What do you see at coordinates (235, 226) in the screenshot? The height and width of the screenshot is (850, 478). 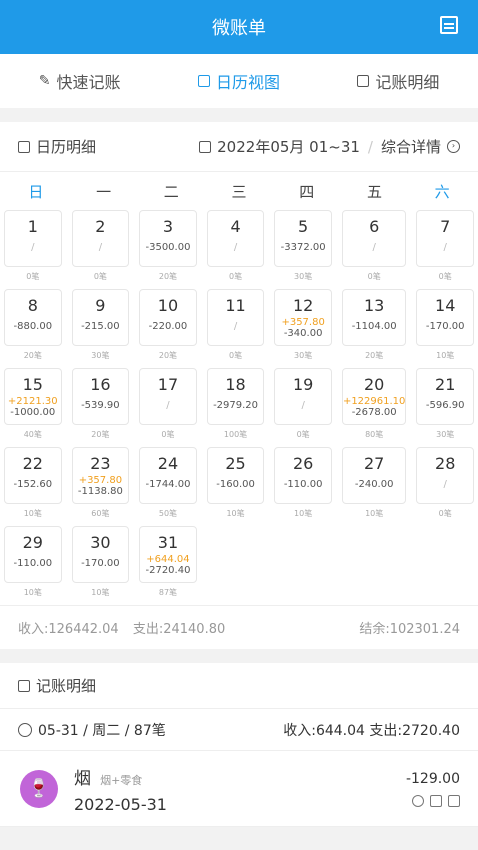 I see `day-number: 4` at bounding box center [235, 226].